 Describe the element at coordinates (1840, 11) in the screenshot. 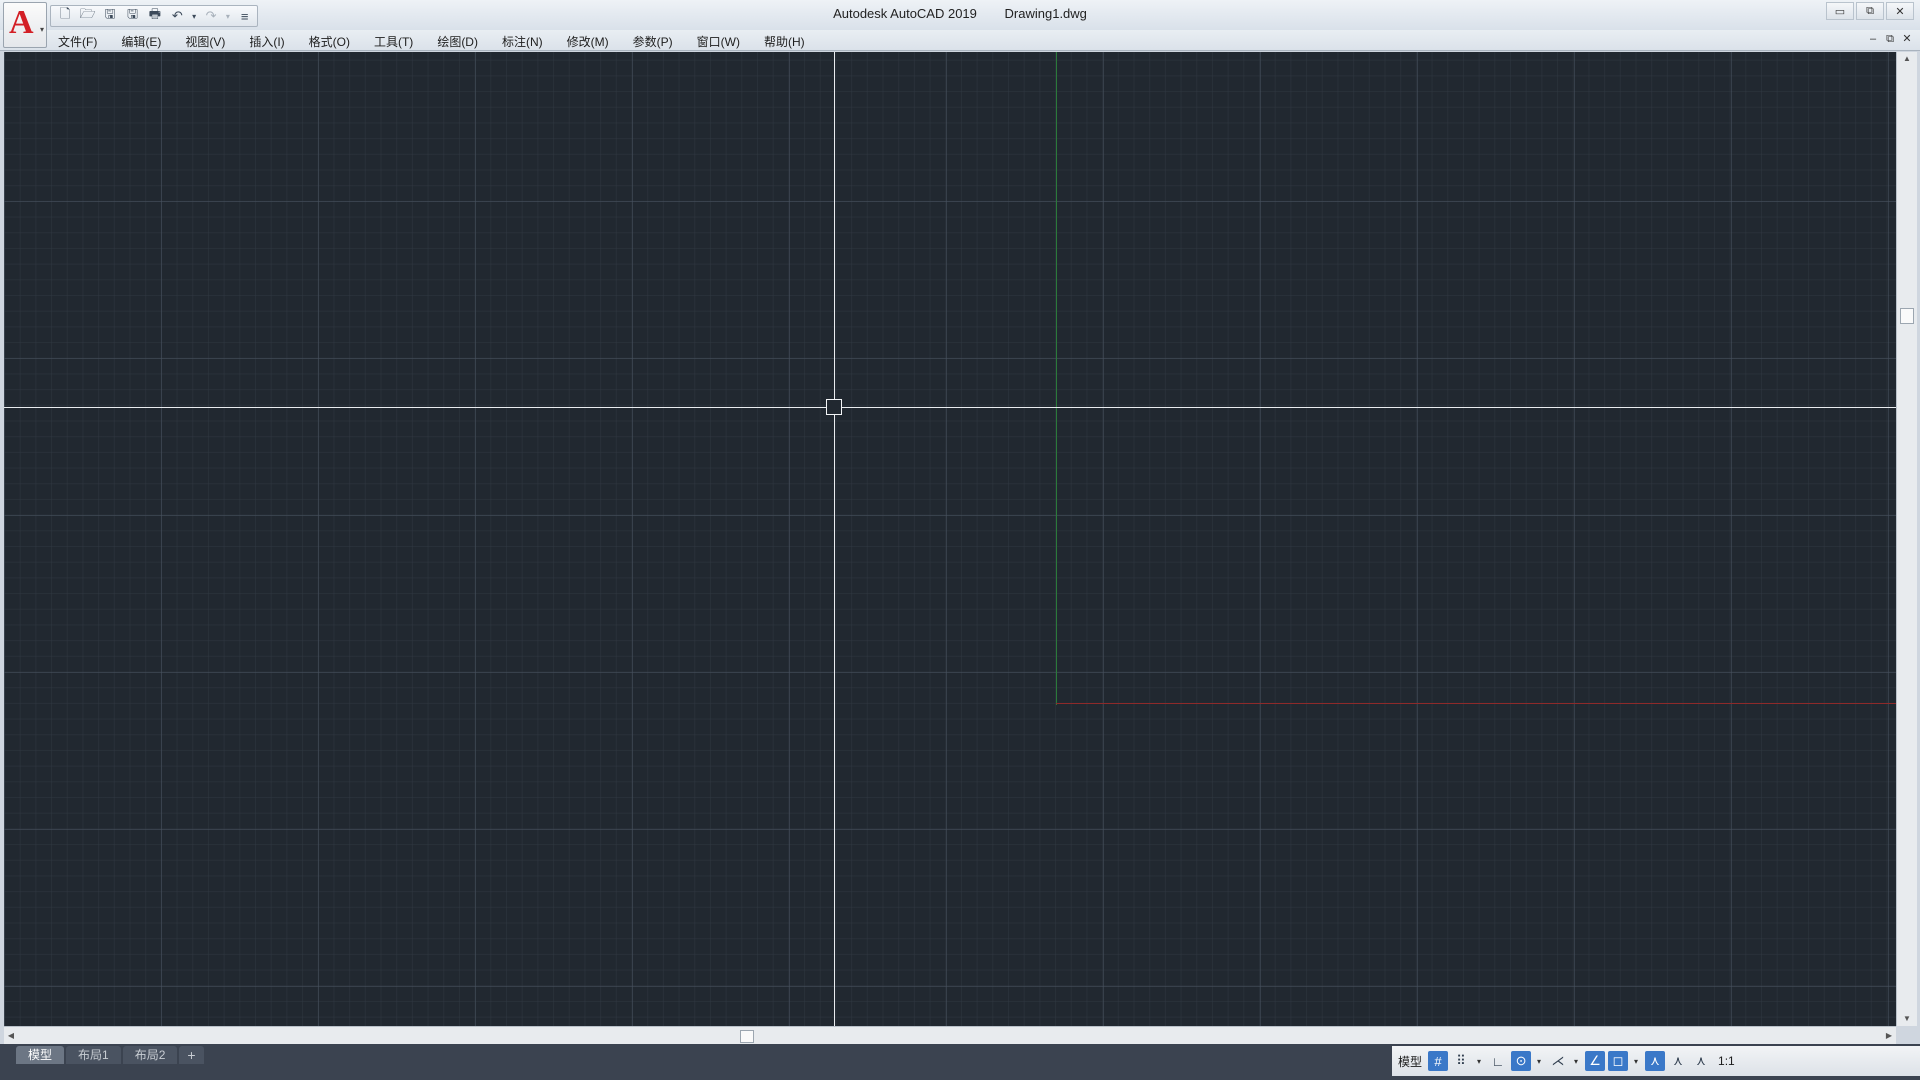

I see `minimize-window-icon: ▭` at that location.